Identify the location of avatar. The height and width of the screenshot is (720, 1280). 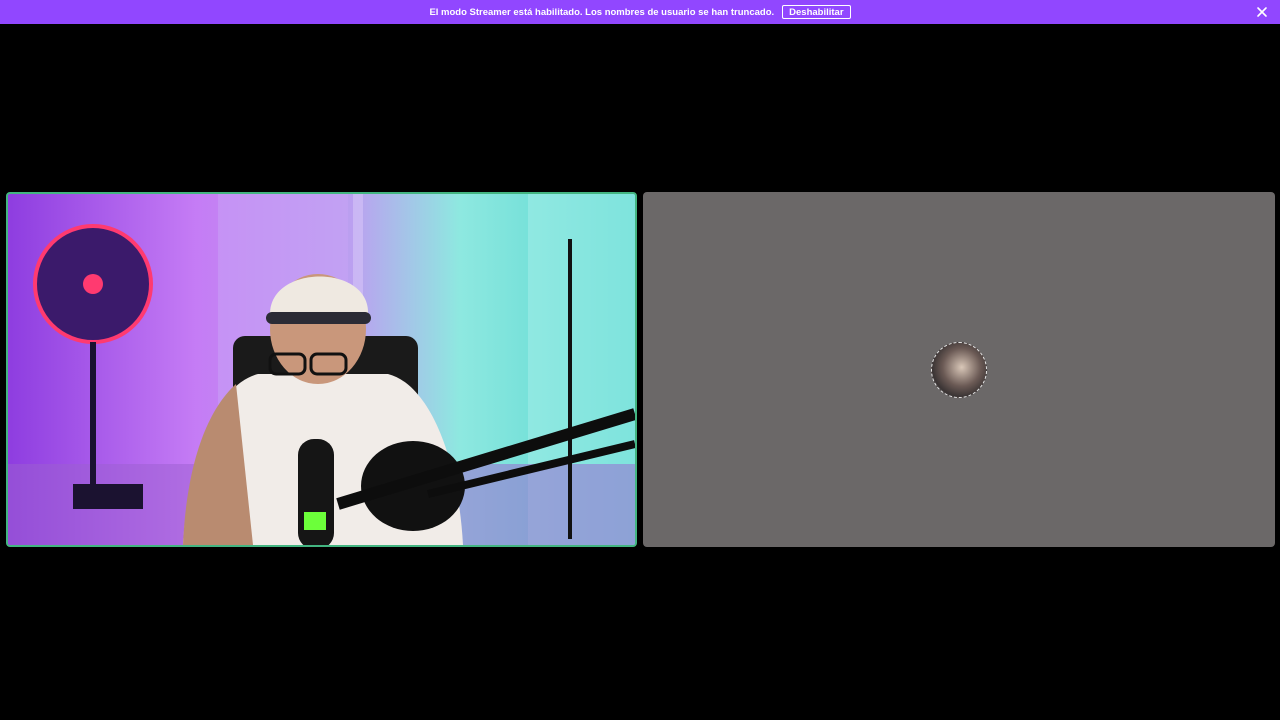
(959, 370).